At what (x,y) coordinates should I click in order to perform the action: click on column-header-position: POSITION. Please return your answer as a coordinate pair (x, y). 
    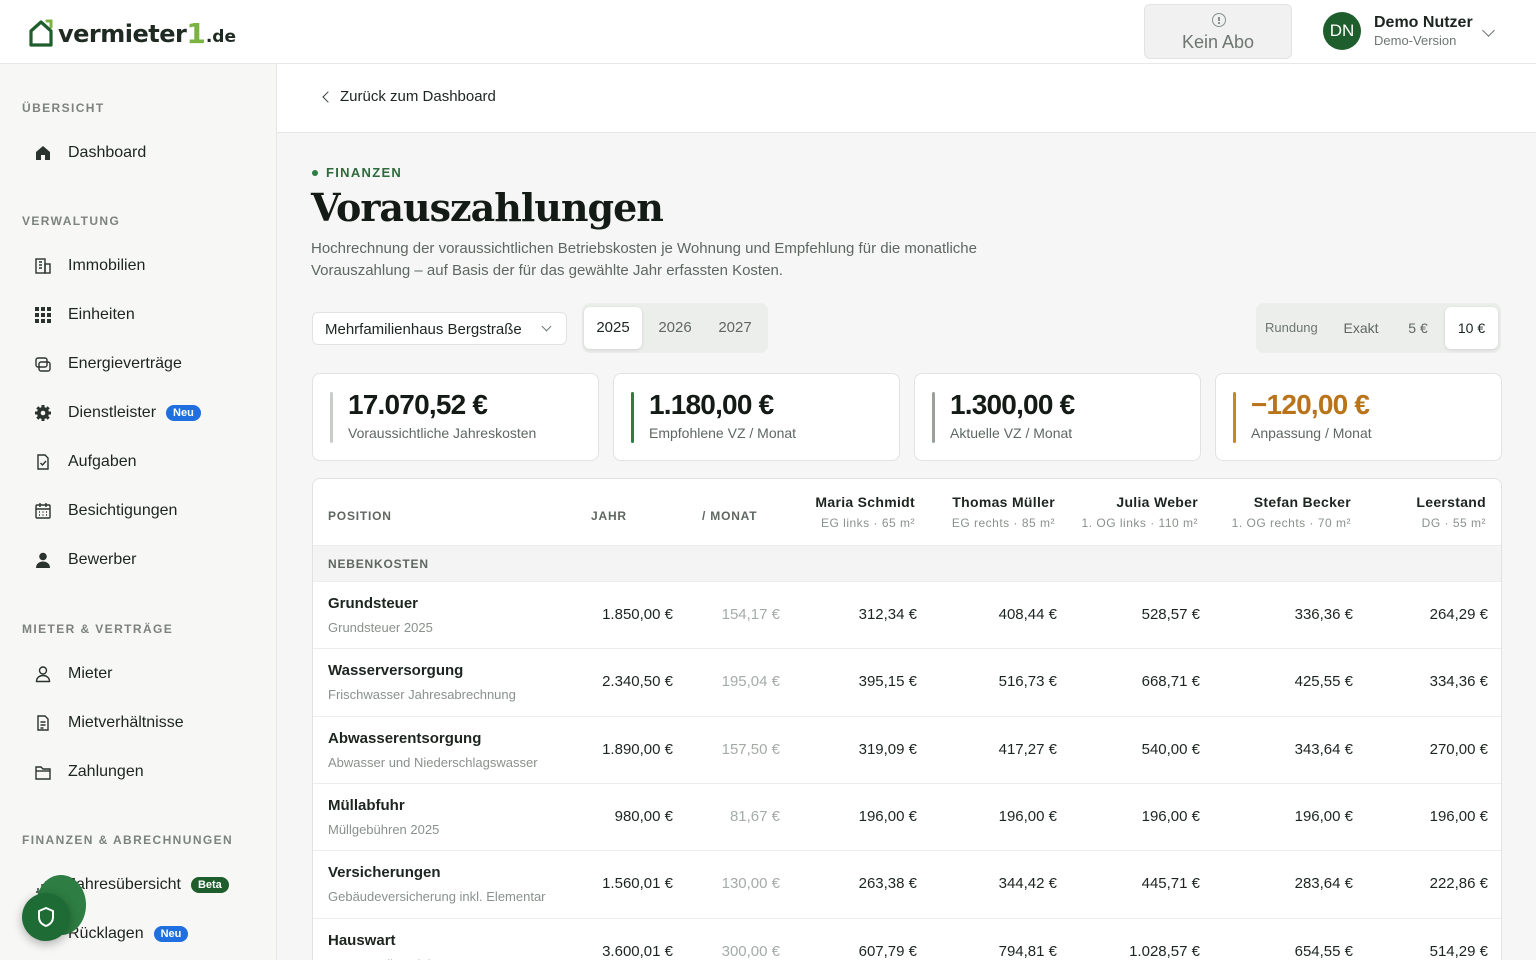
    Looking at the image, I should click on (360, 516).